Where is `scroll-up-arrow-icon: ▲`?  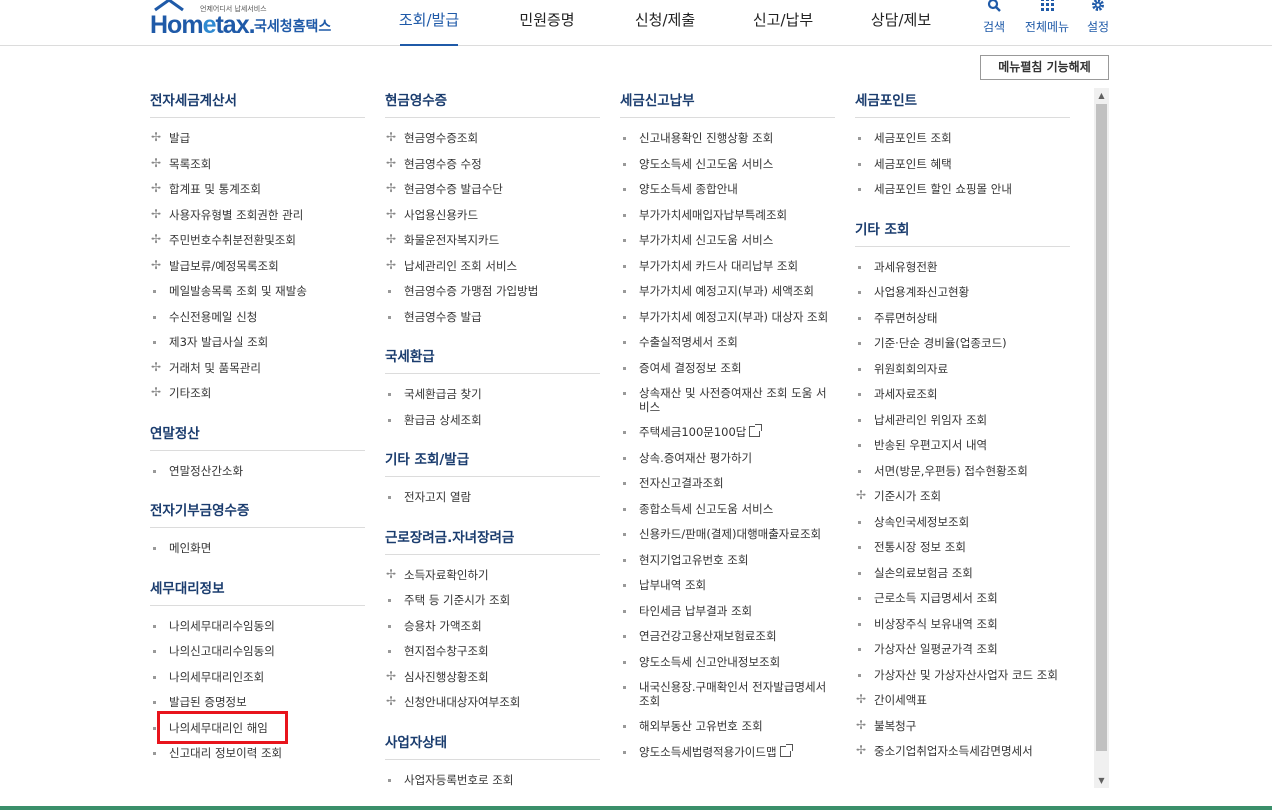
scroll-up-arrow-icon: ▲ is located at coordinates (1101, 95).